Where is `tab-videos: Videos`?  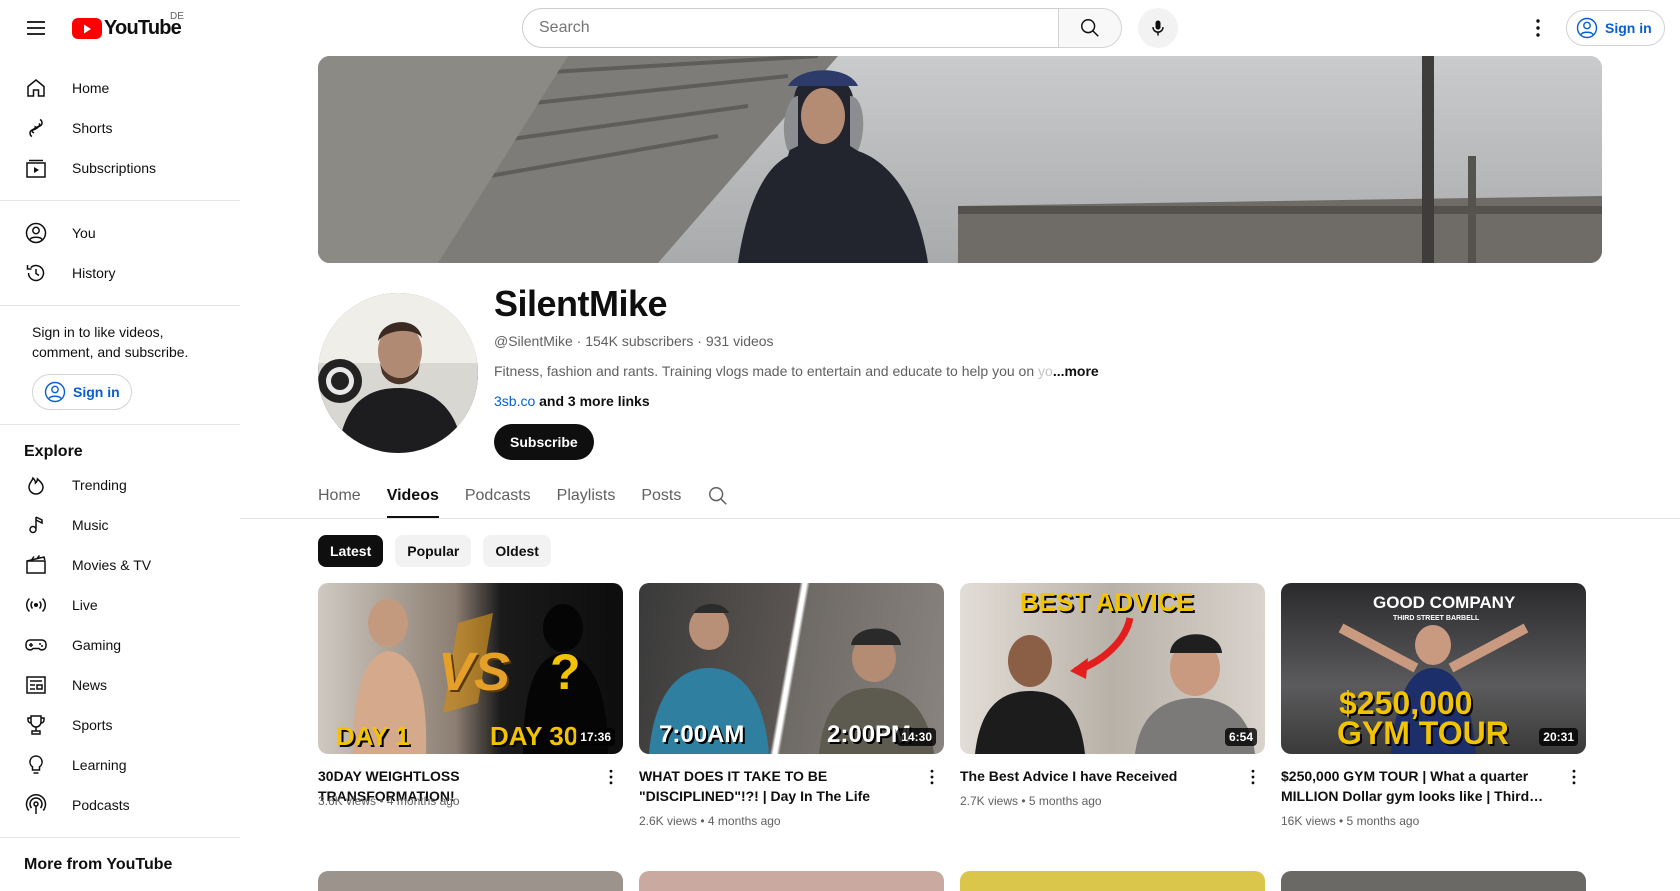 tab-videos: Videos is located at coordinates (413, 496).